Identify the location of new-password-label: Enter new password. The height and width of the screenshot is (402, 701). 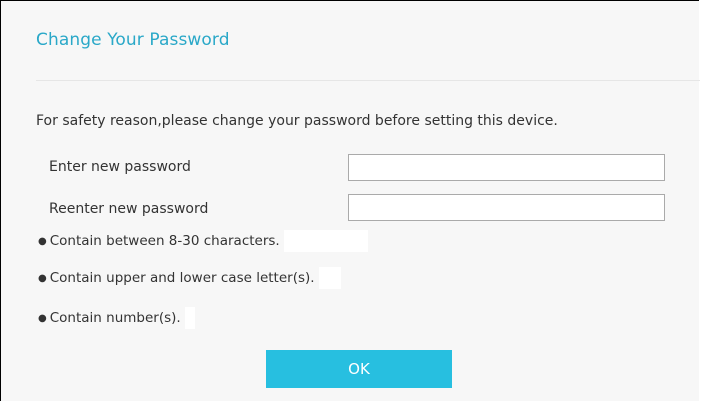
(120, 167).